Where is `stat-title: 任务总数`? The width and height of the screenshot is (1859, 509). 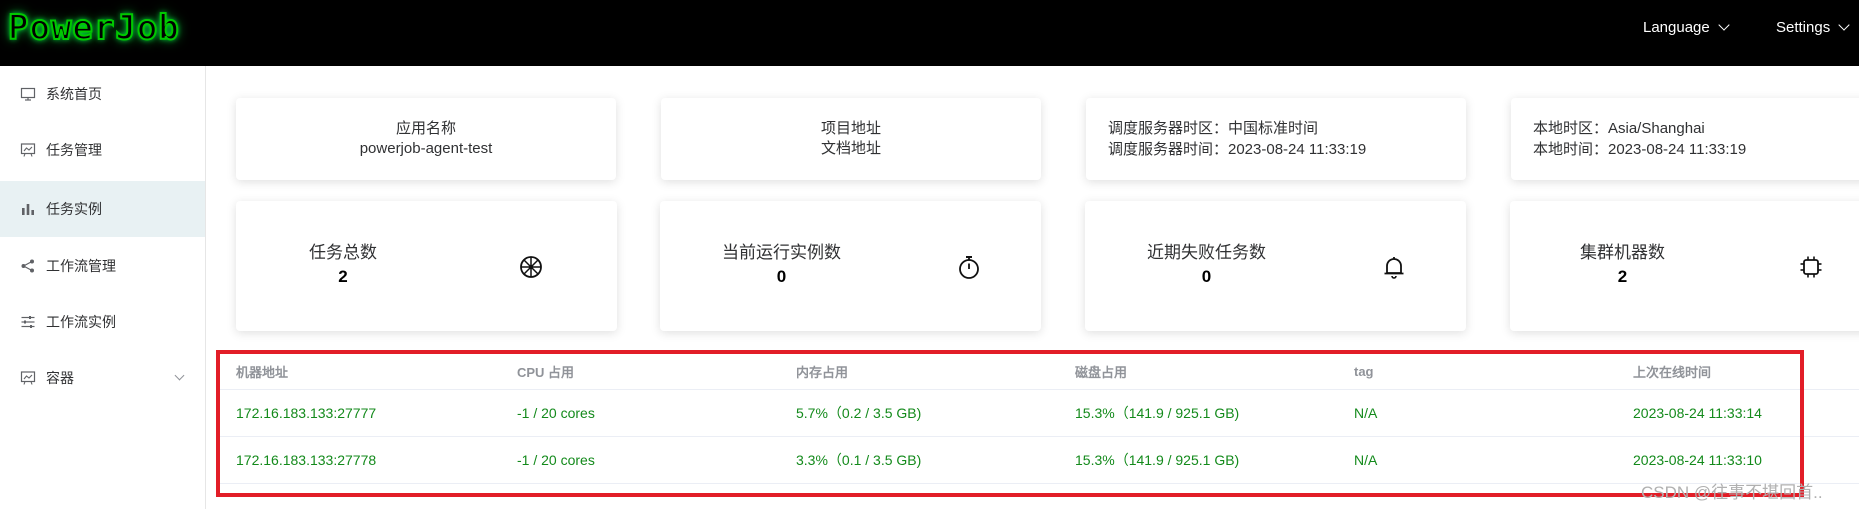 stat-title: 任务总数 is located at coordinates (343, 252).